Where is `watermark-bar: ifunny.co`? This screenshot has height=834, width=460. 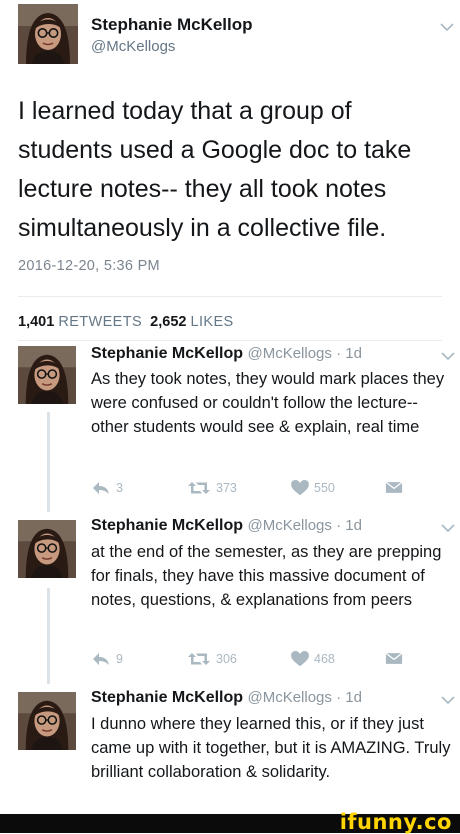
watermark-bar: ifunny.co is located at coordinates (230, 822).